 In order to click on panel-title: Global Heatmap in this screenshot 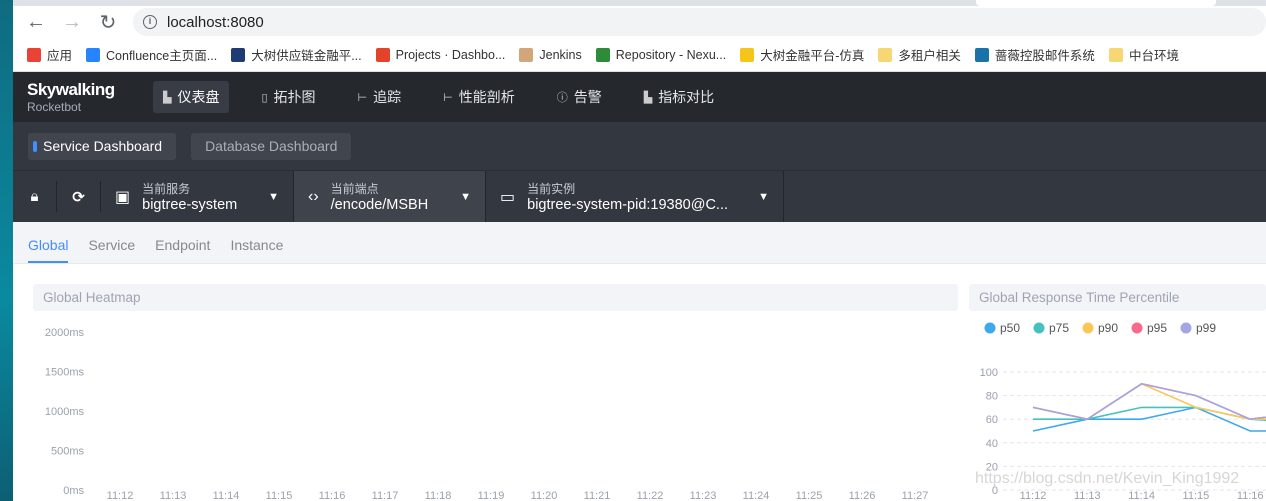, I will do `click(495, 297)`.